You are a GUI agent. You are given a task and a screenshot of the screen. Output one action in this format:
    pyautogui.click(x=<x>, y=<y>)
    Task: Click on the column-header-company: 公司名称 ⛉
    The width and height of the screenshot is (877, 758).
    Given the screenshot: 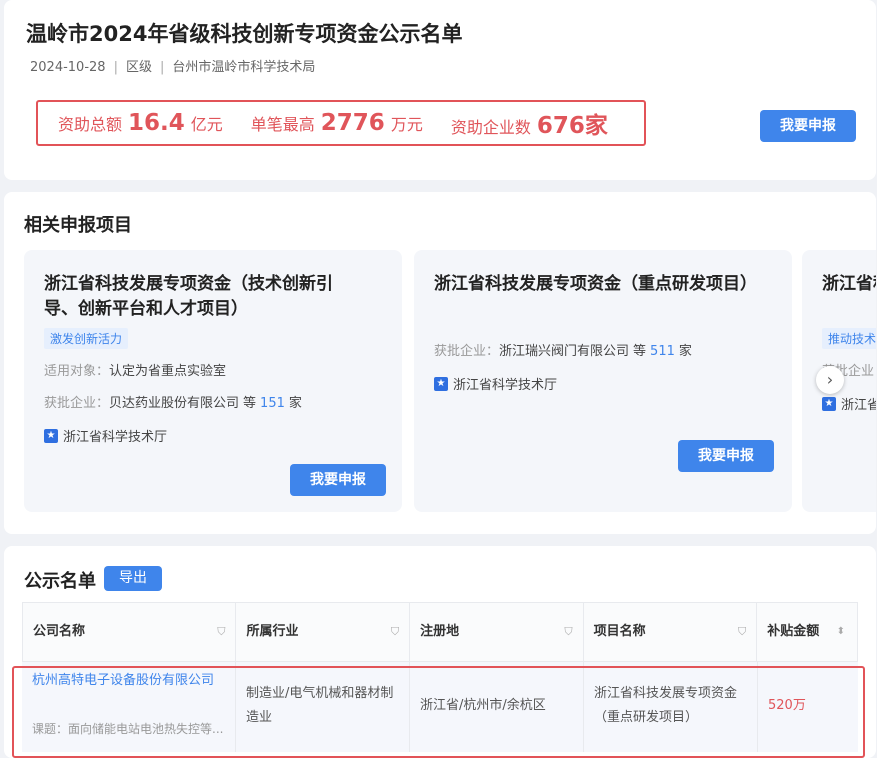 What is the action you would take?
    pyautogui.click(x=130, y=632)
    